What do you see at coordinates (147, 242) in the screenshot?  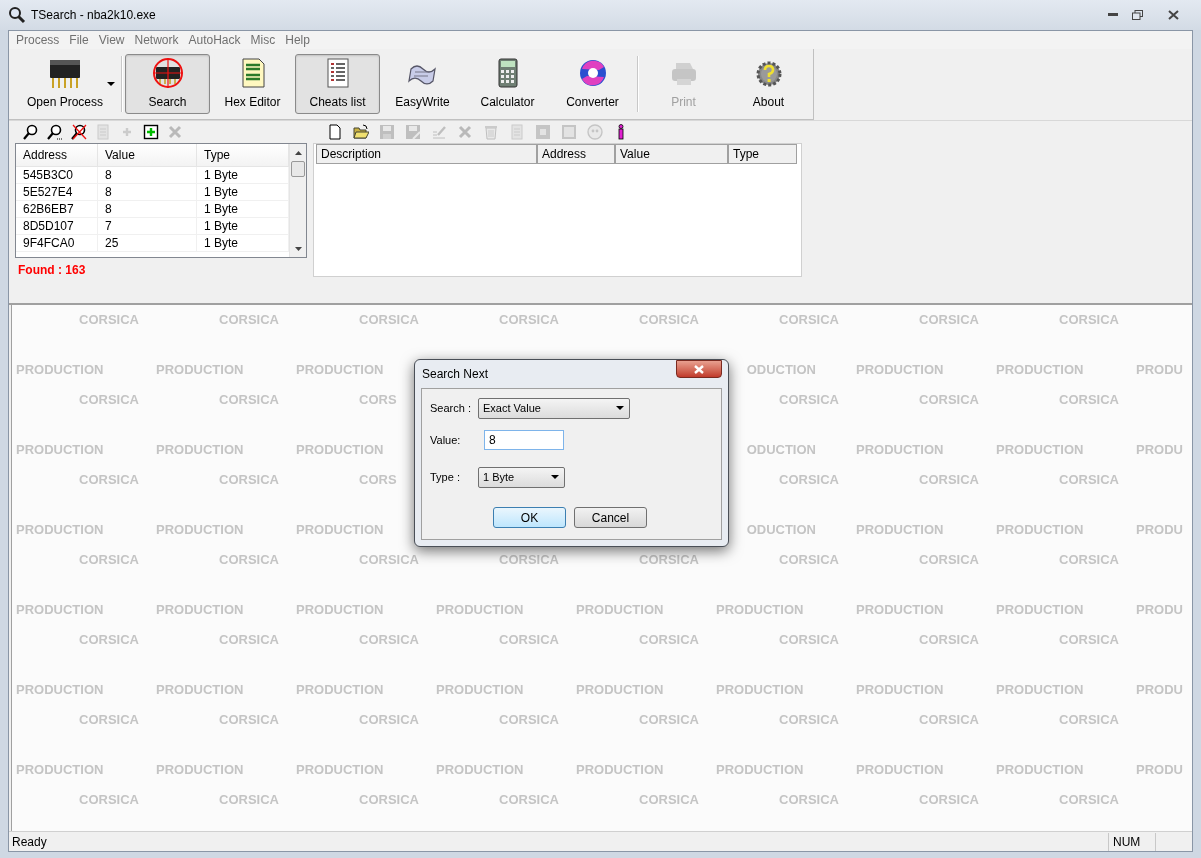 I see `table-cell: 25` at bounding box center [147, 242].